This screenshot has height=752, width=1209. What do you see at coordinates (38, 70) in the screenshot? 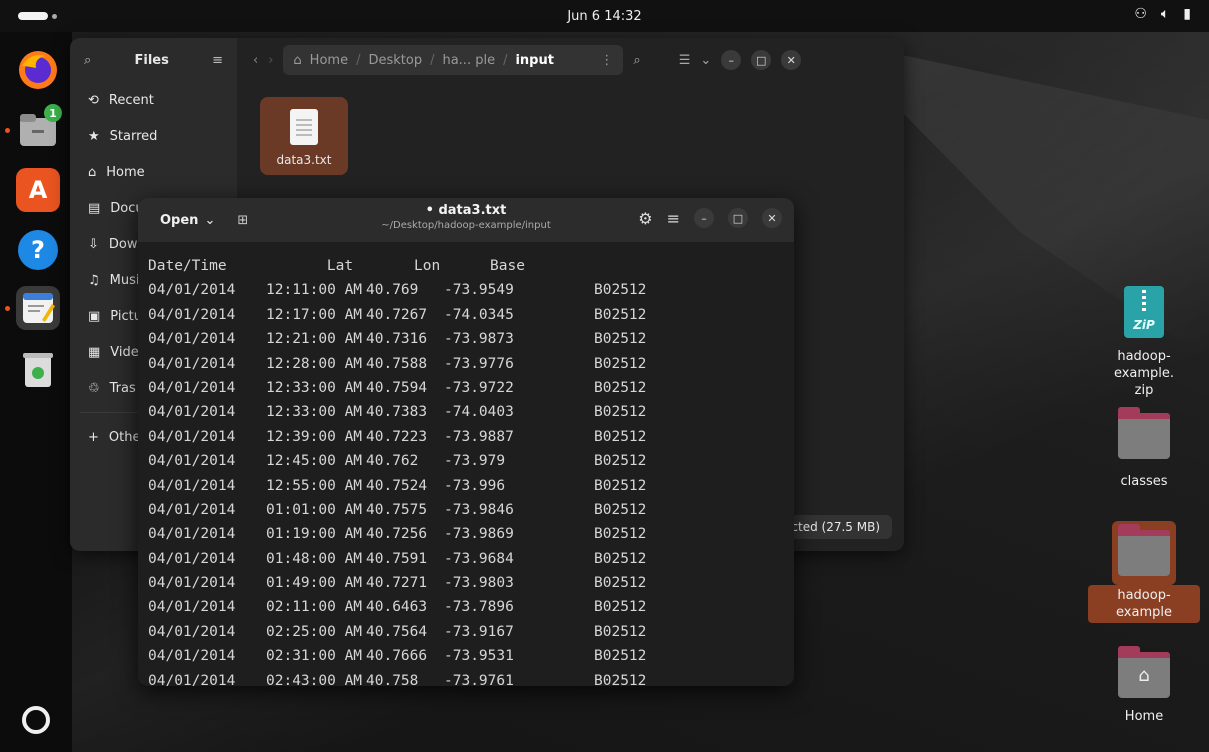
I see `dock-item-firefox` at bounding box center [38, 70].